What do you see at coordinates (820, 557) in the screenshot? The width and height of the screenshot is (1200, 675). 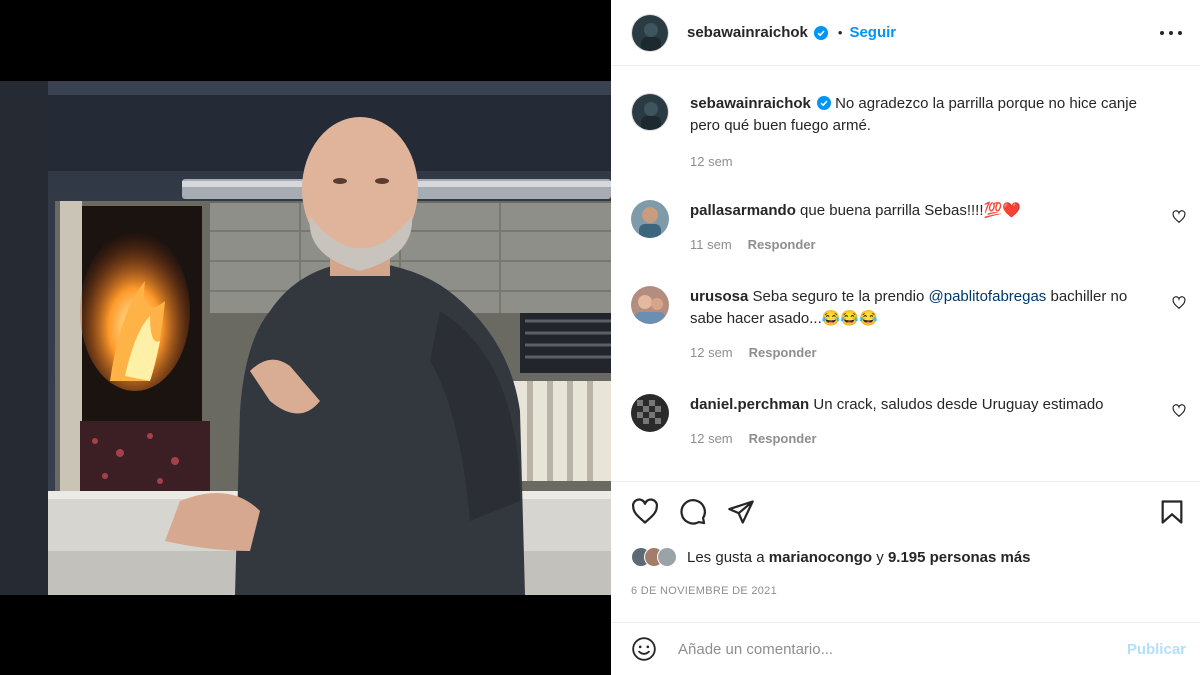 I see `liker-username: marianocongo` at bounding box center [820, 557].